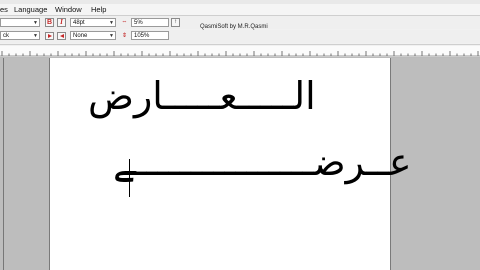 This screenshot has height=270, width=480. Describe the element at coordinates (124, 22) in the screenshot. I see `spacing-icon: ⇔` at that location.